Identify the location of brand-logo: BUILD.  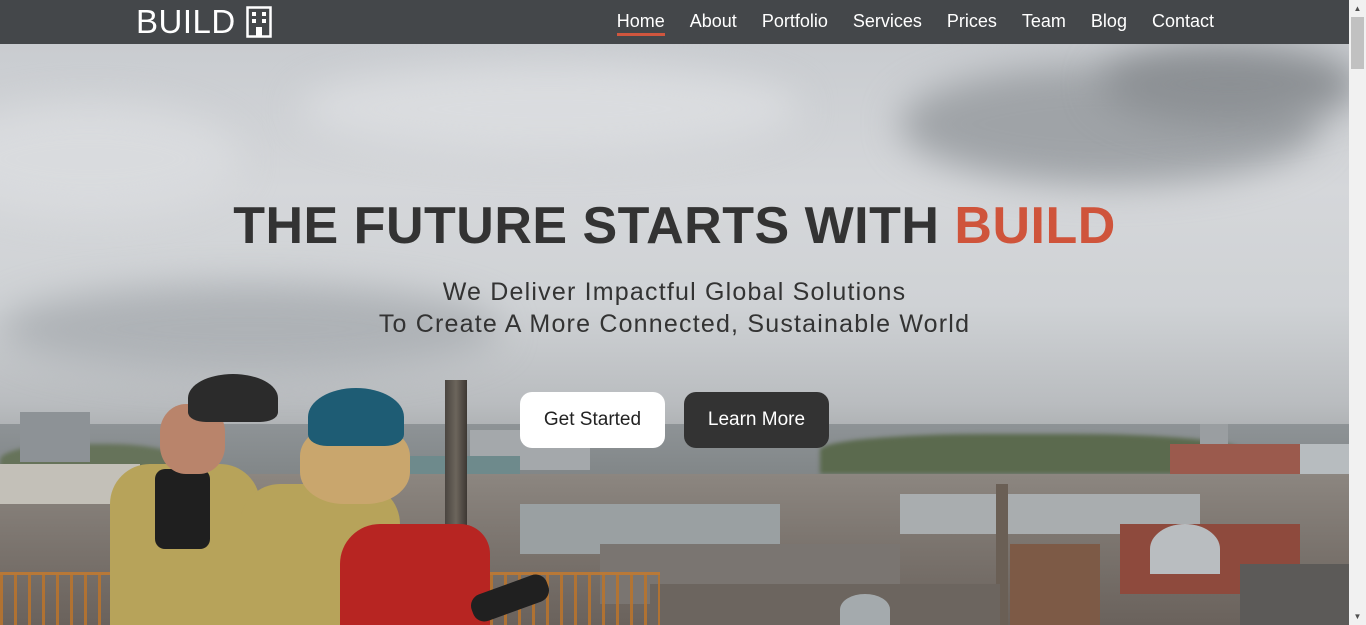
(204, 22).